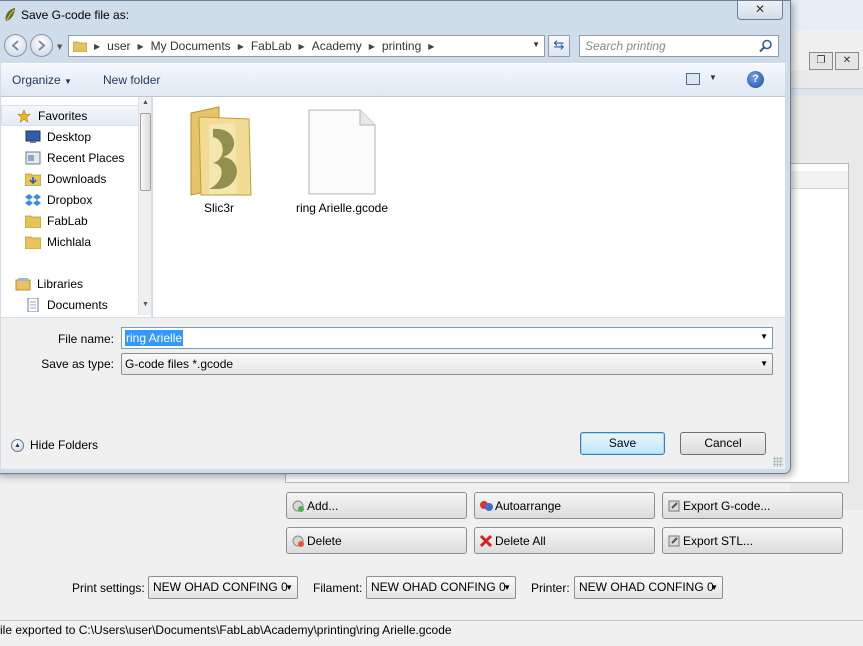 This screenshot has height=646, width=863. I want to click on search-icon, so click(766, 46).